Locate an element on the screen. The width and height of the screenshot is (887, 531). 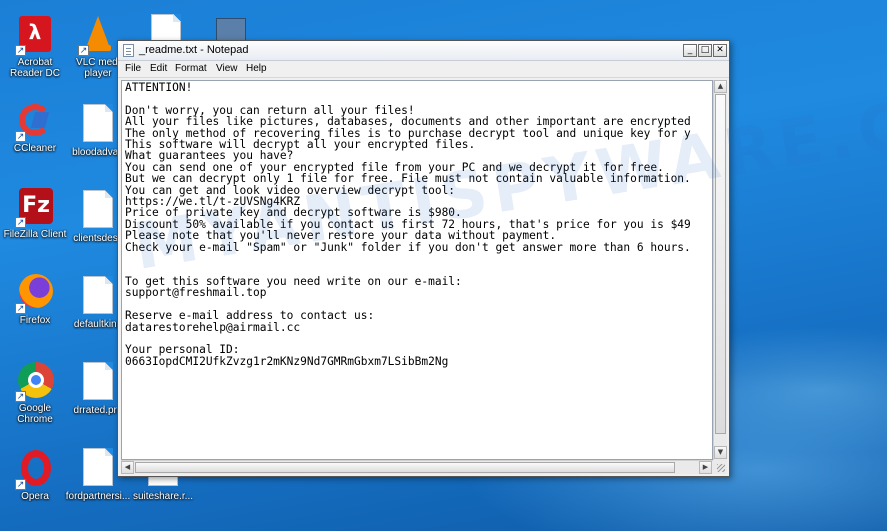
text-line: ATTENTION! is located at coordinates (159, 87).